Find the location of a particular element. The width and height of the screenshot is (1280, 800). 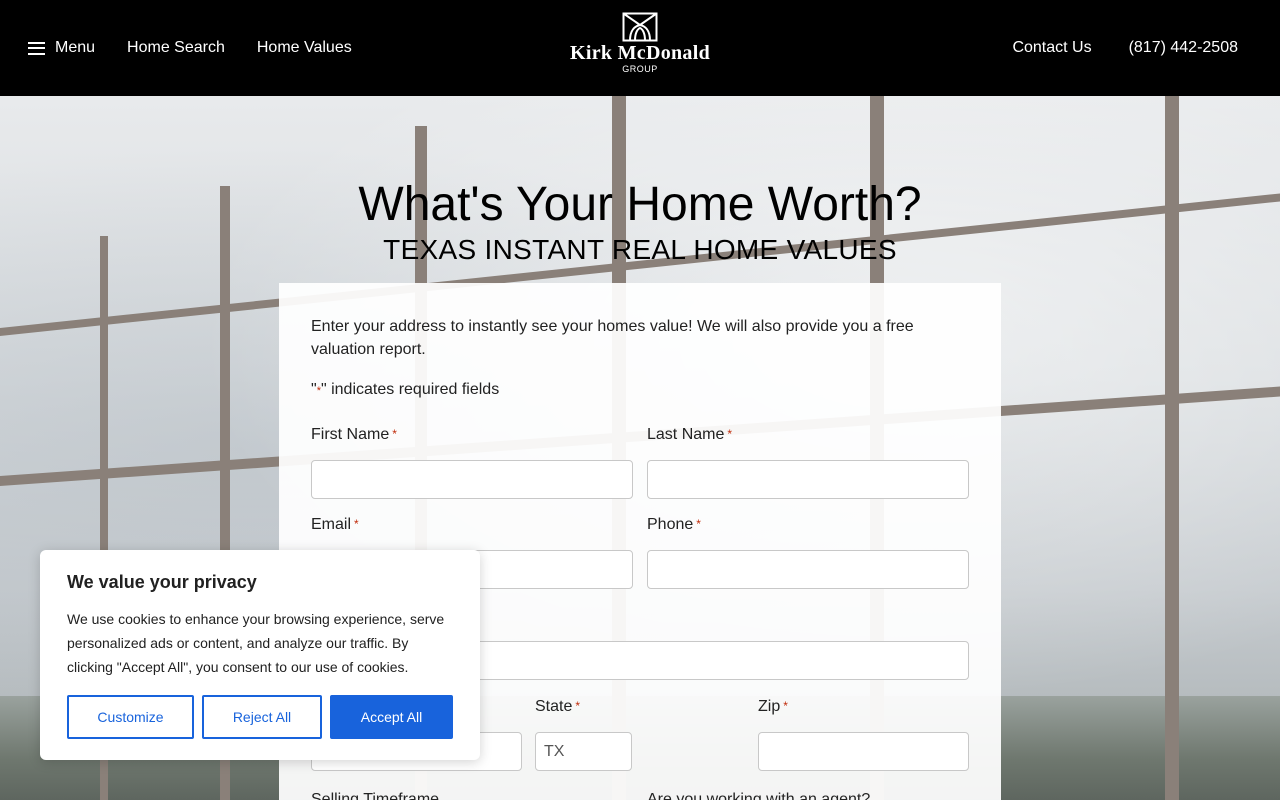

logo-mark-icon is located at coordinates (640, 27).